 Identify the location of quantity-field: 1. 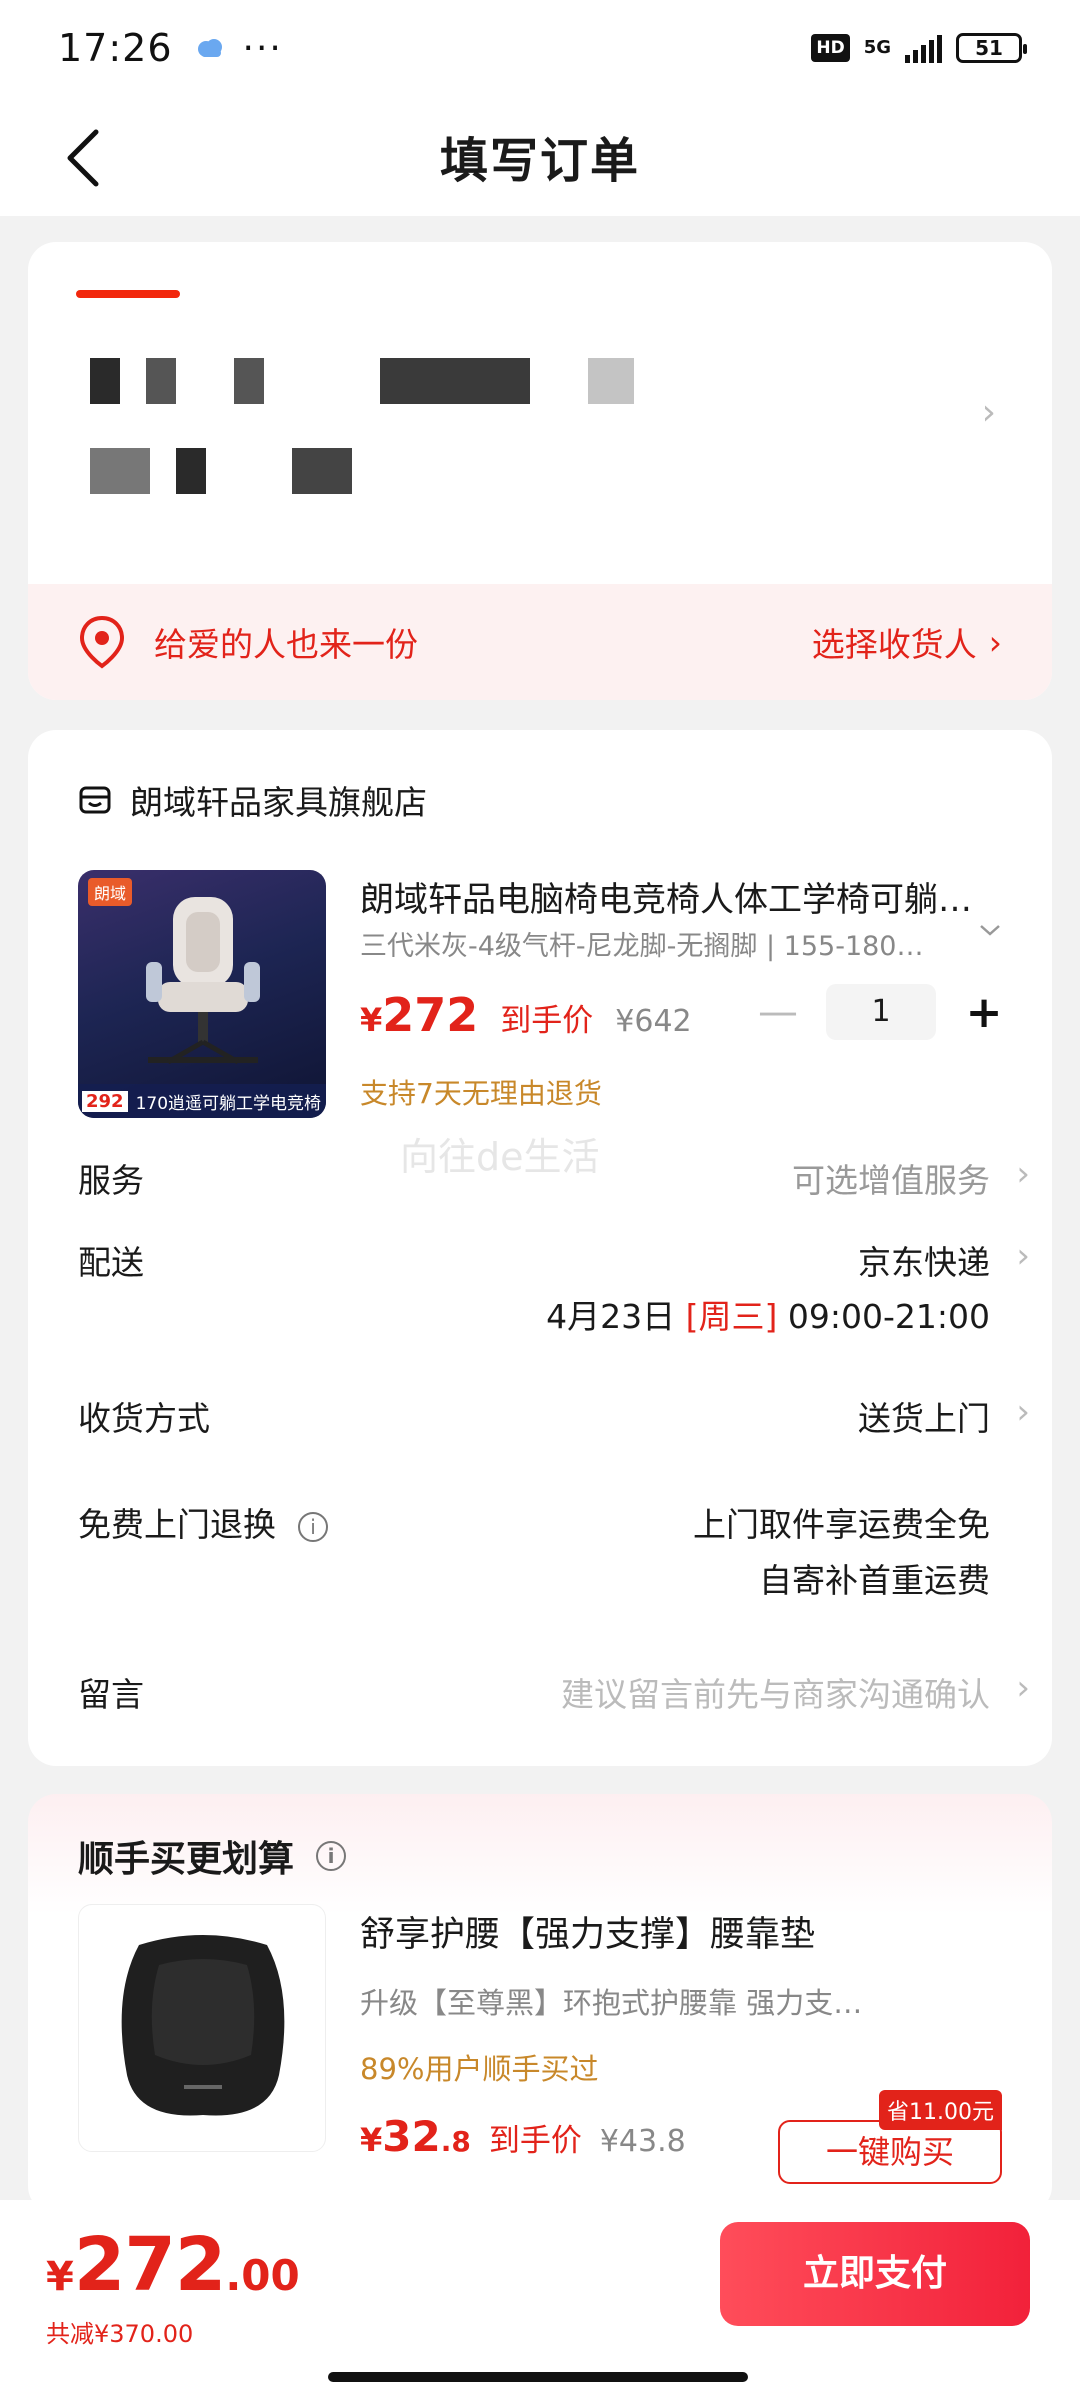
(881, 1012).